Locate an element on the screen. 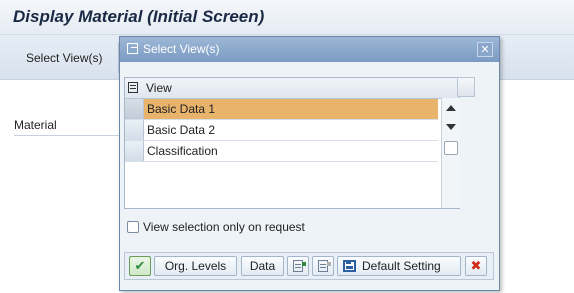  row-label: Basic Data 1 is located at coordinates (181, 109).